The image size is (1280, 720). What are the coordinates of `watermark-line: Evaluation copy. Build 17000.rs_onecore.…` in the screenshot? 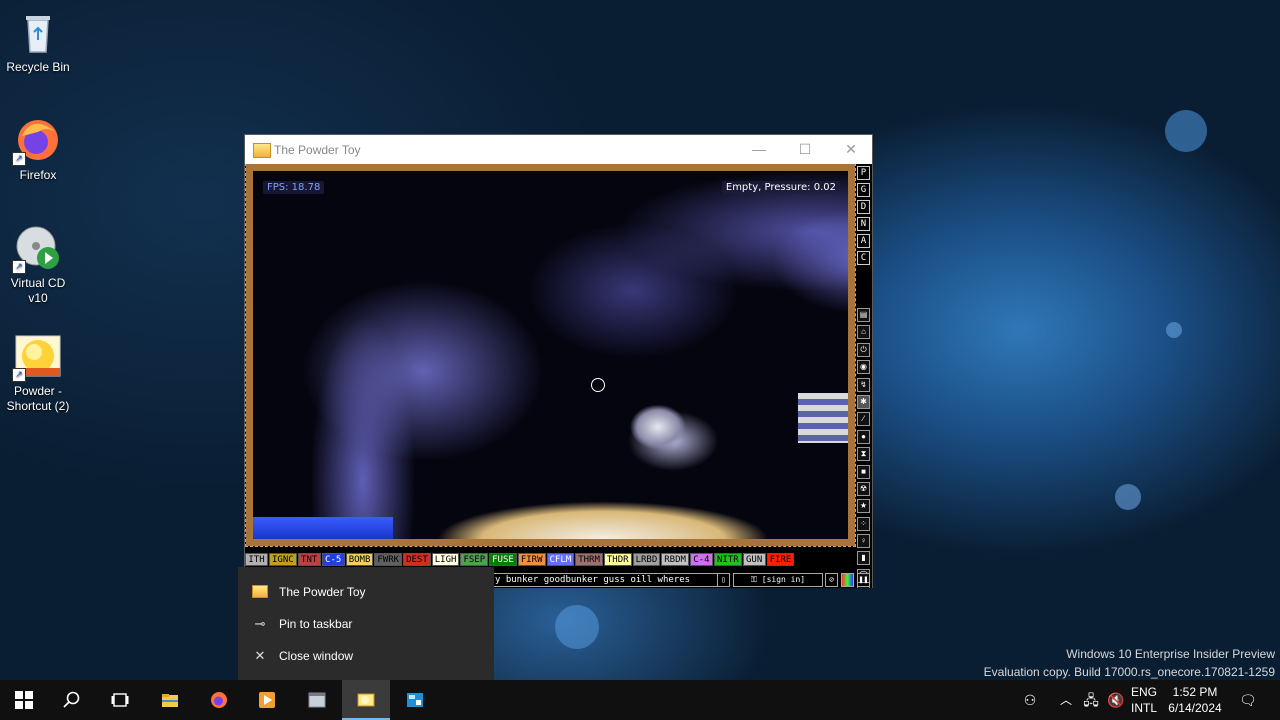 It's located at (1129, 672).